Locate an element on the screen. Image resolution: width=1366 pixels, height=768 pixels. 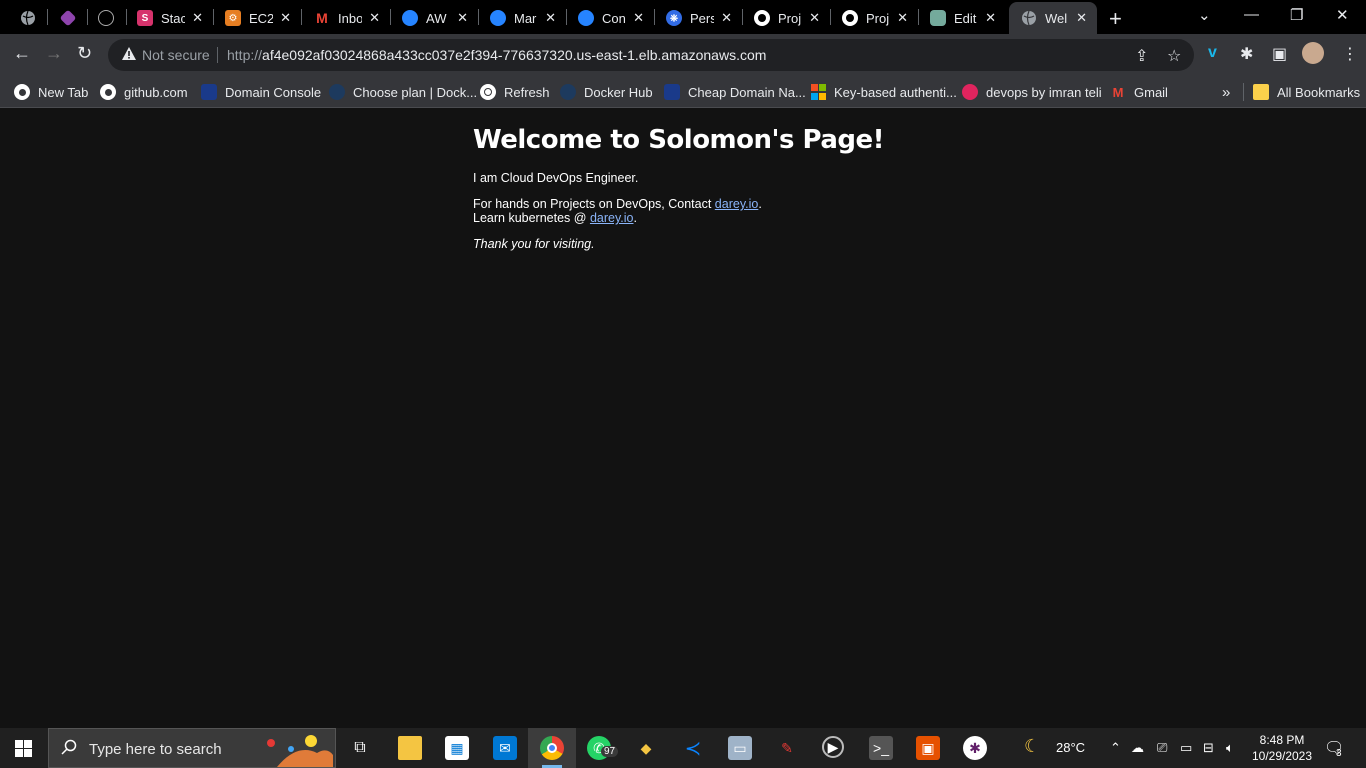
terminal-icon: >_ is located at coordinates (881, 748).